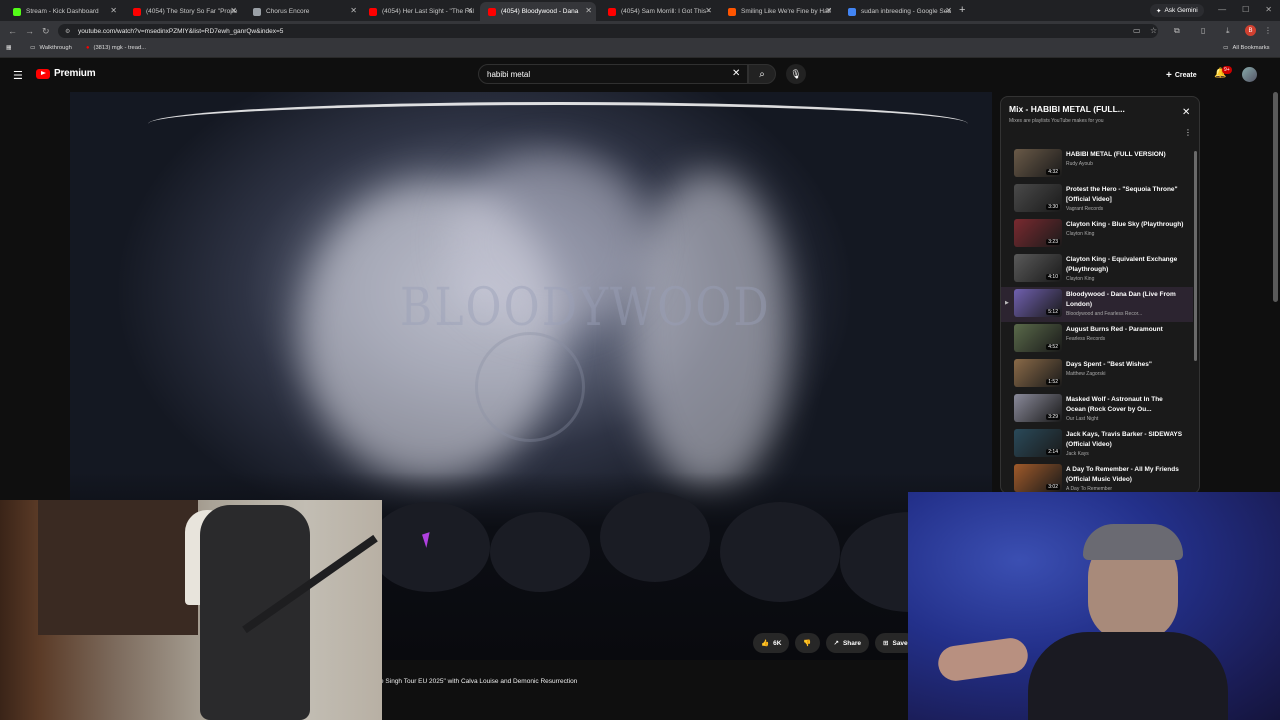 This screenshot has height=720, width=1280. I want to click on playlist-thumbnail: 3:23, so click(1038, 233).